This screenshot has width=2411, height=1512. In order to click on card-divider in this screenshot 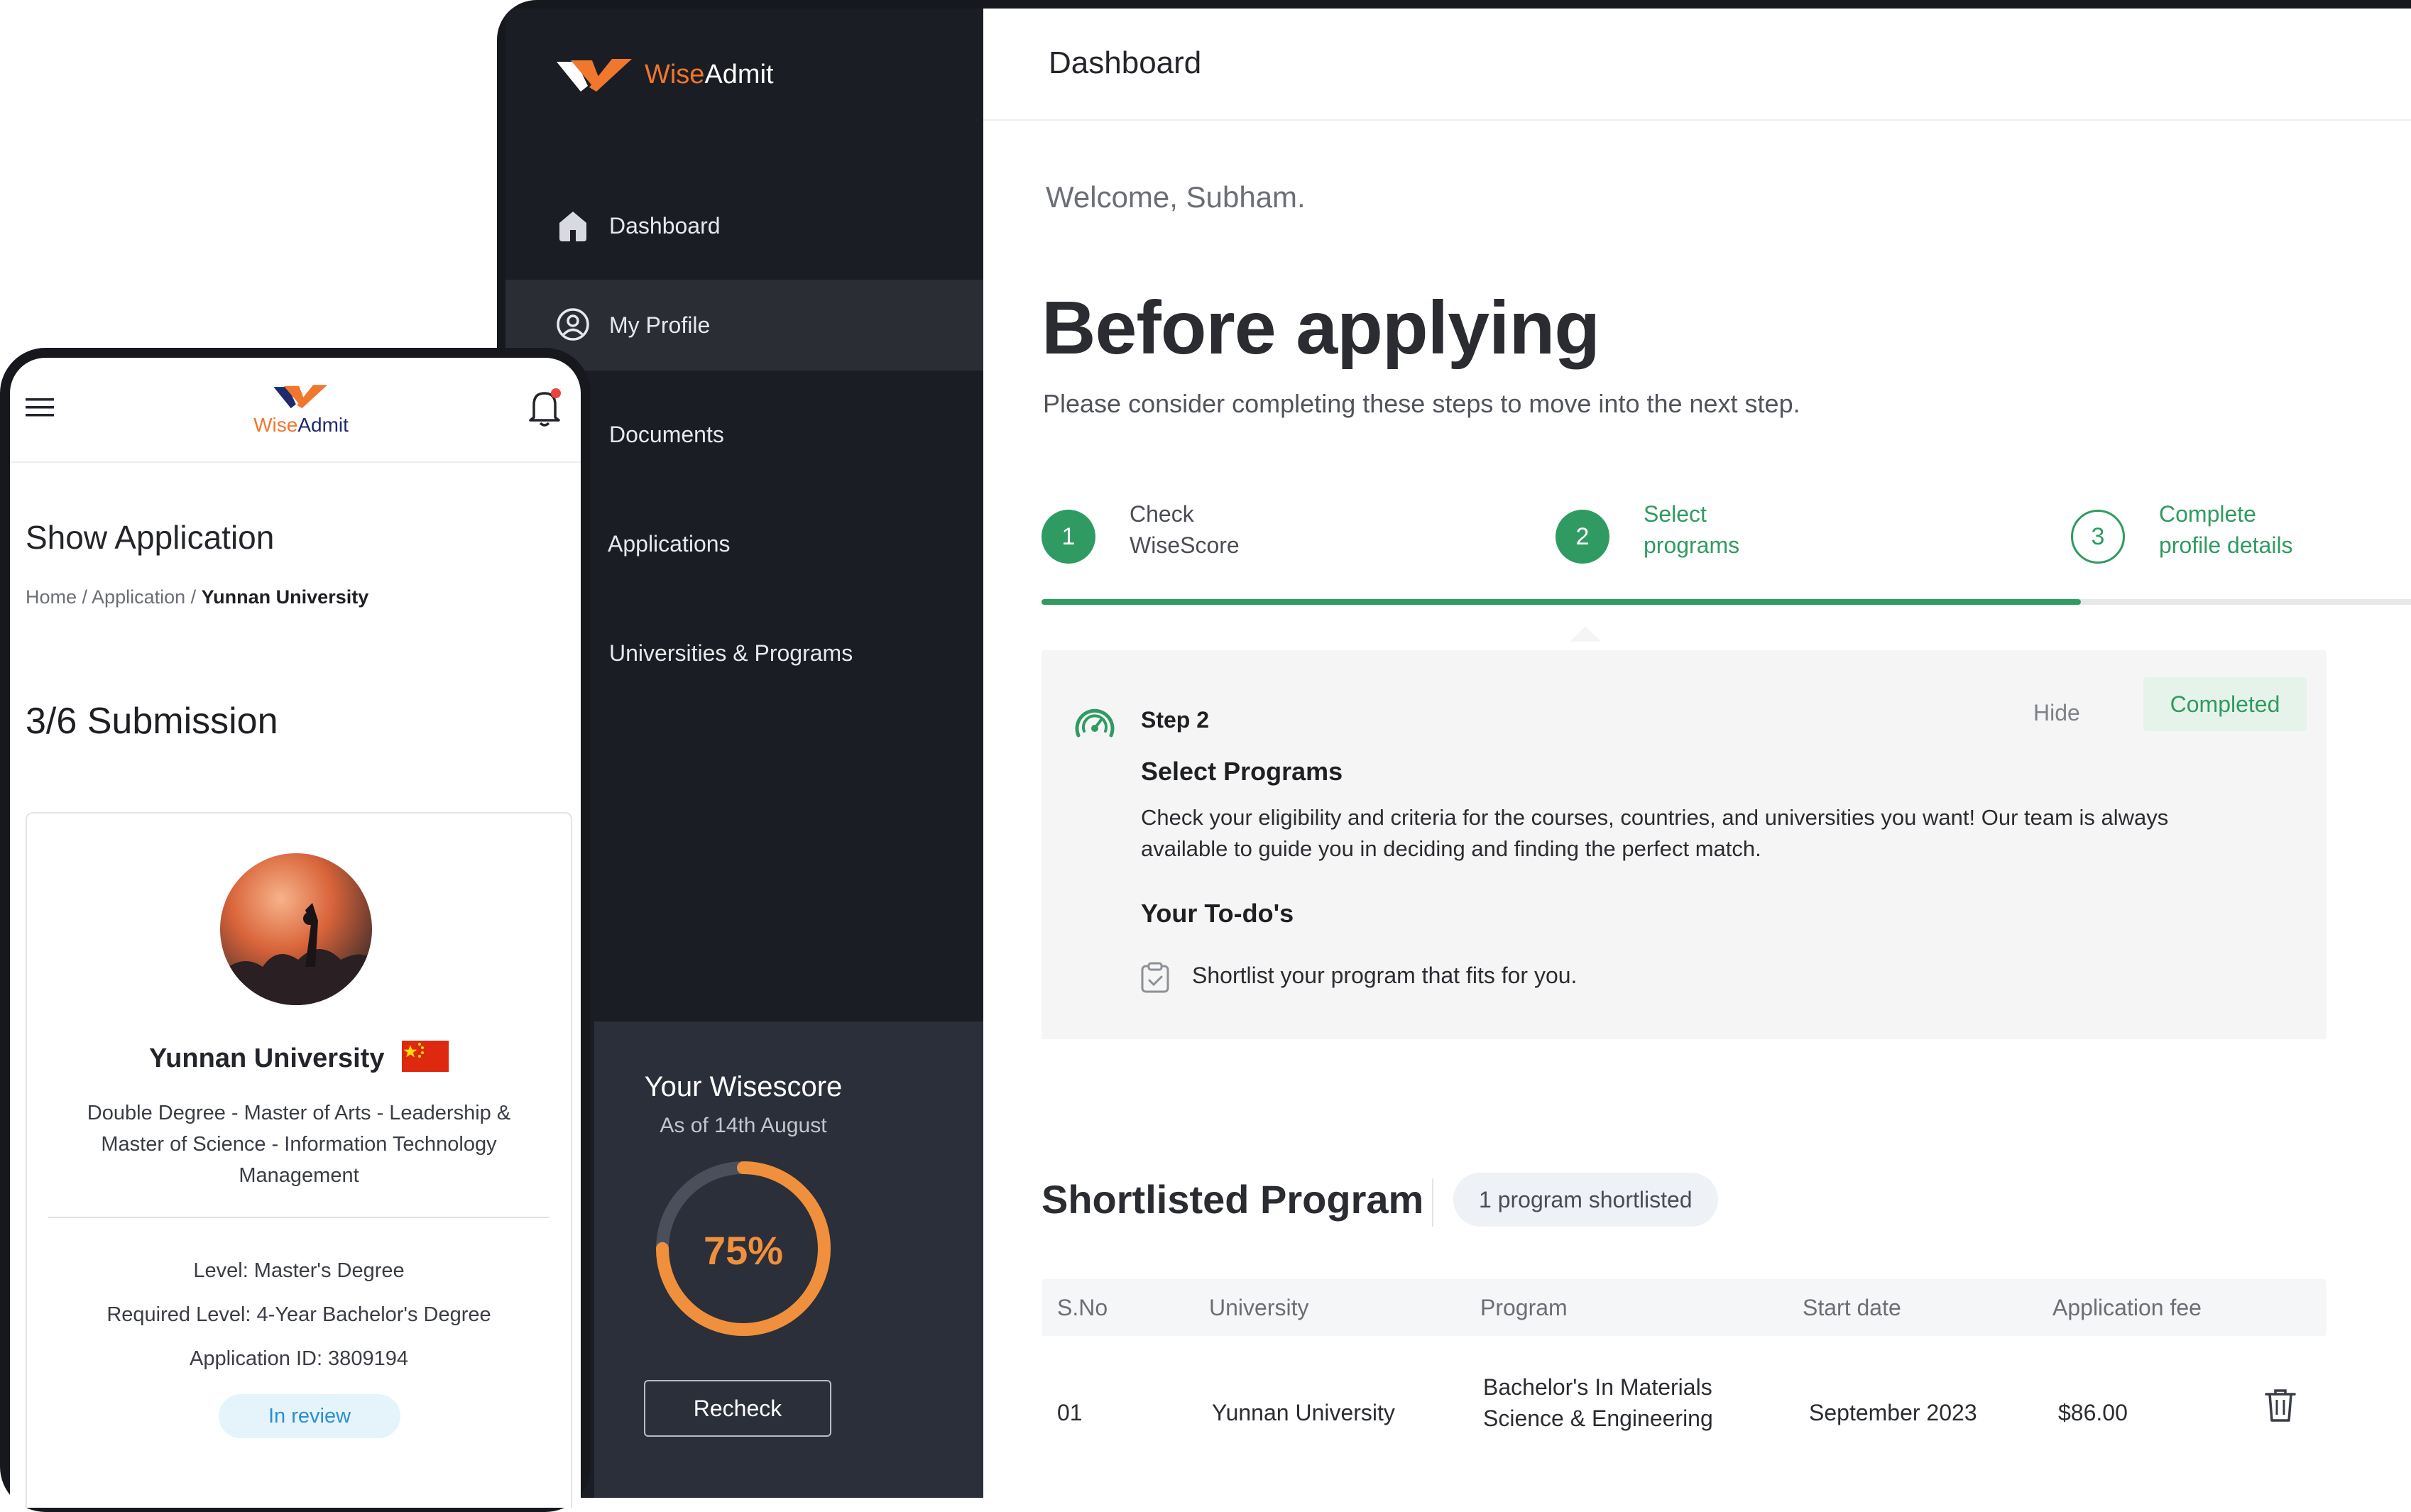, I will do `click(299, 1218)`.